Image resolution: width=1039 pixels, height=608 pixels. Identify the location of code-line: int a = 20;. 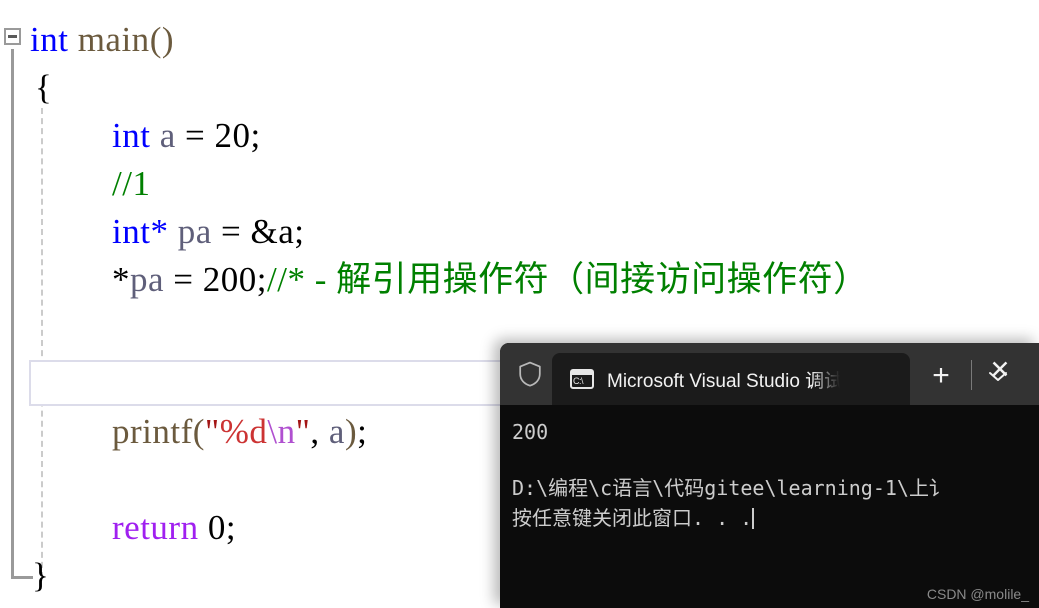
(130, 136).